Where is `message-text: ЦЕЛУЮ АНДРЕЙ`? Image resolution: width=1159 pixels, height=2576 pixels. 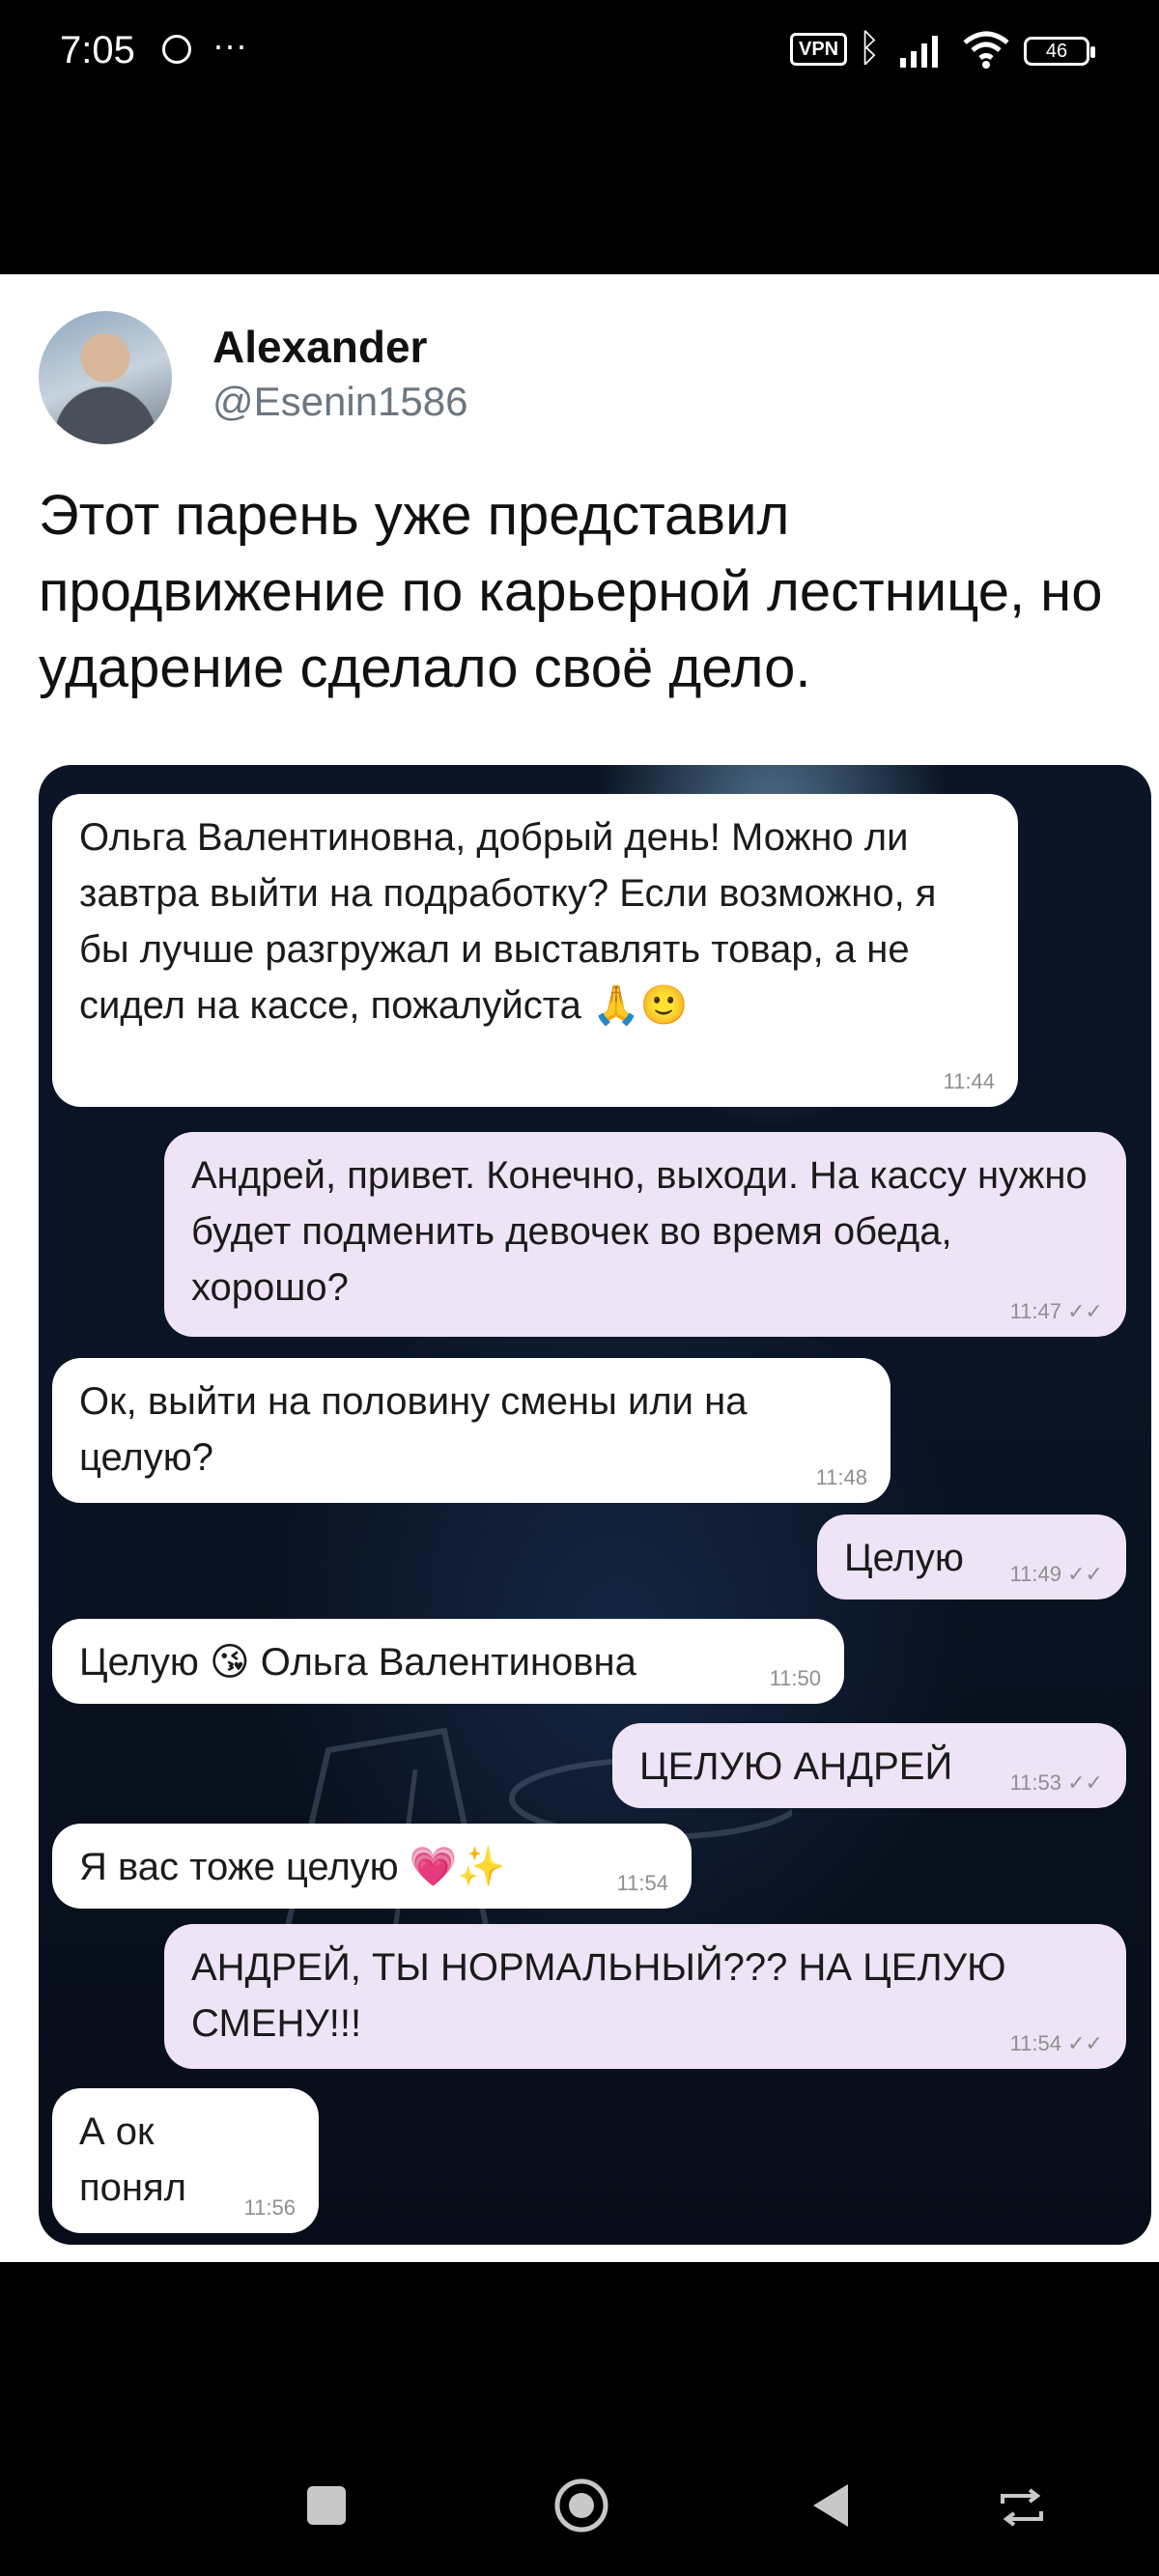 message-text: ЦЕЛУЮ АНДРЕЙ is located at coordinates (796, 1766).